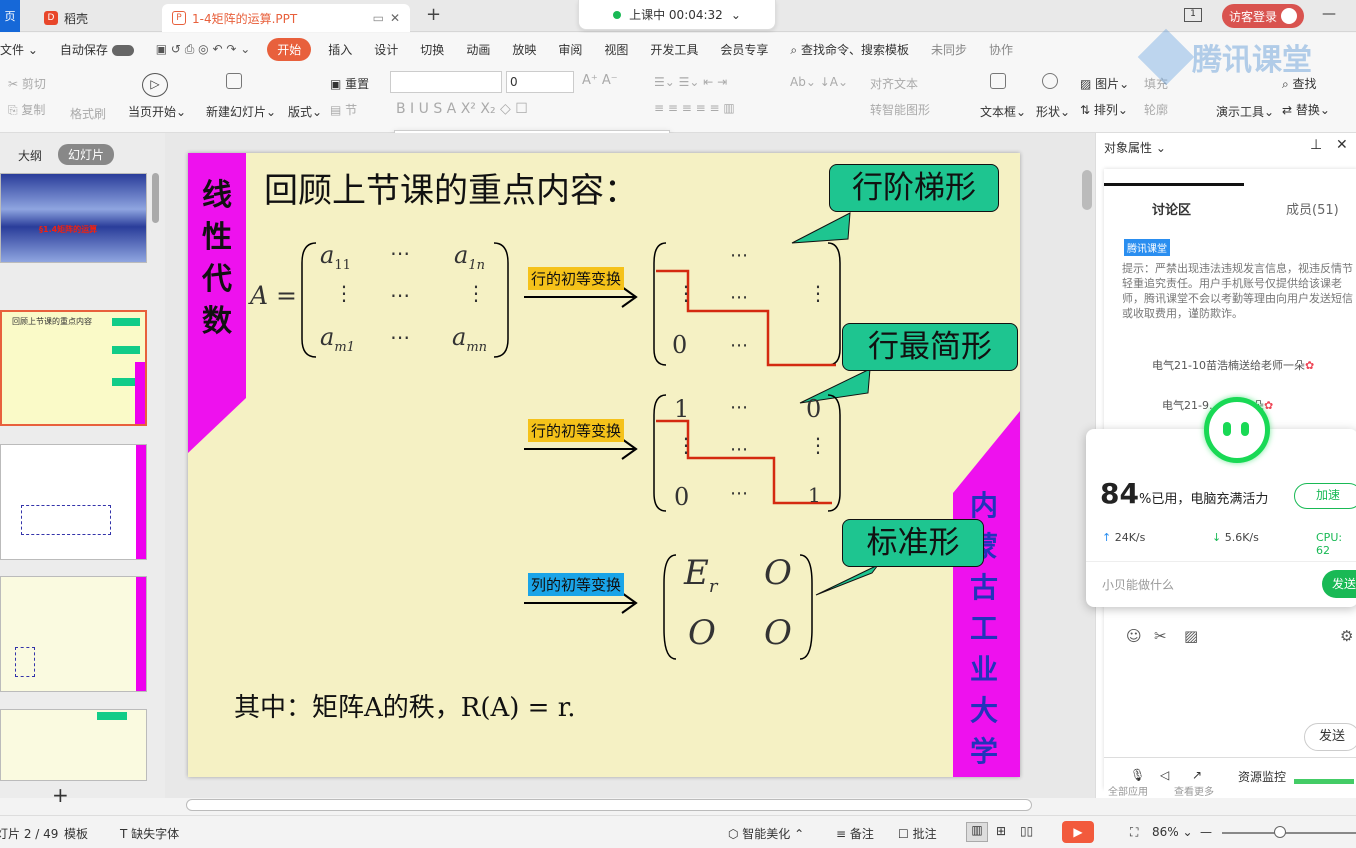 This screenshot has height=848, width=1356. I want to click on close-tab-icon: ✕, so click(395, 18).